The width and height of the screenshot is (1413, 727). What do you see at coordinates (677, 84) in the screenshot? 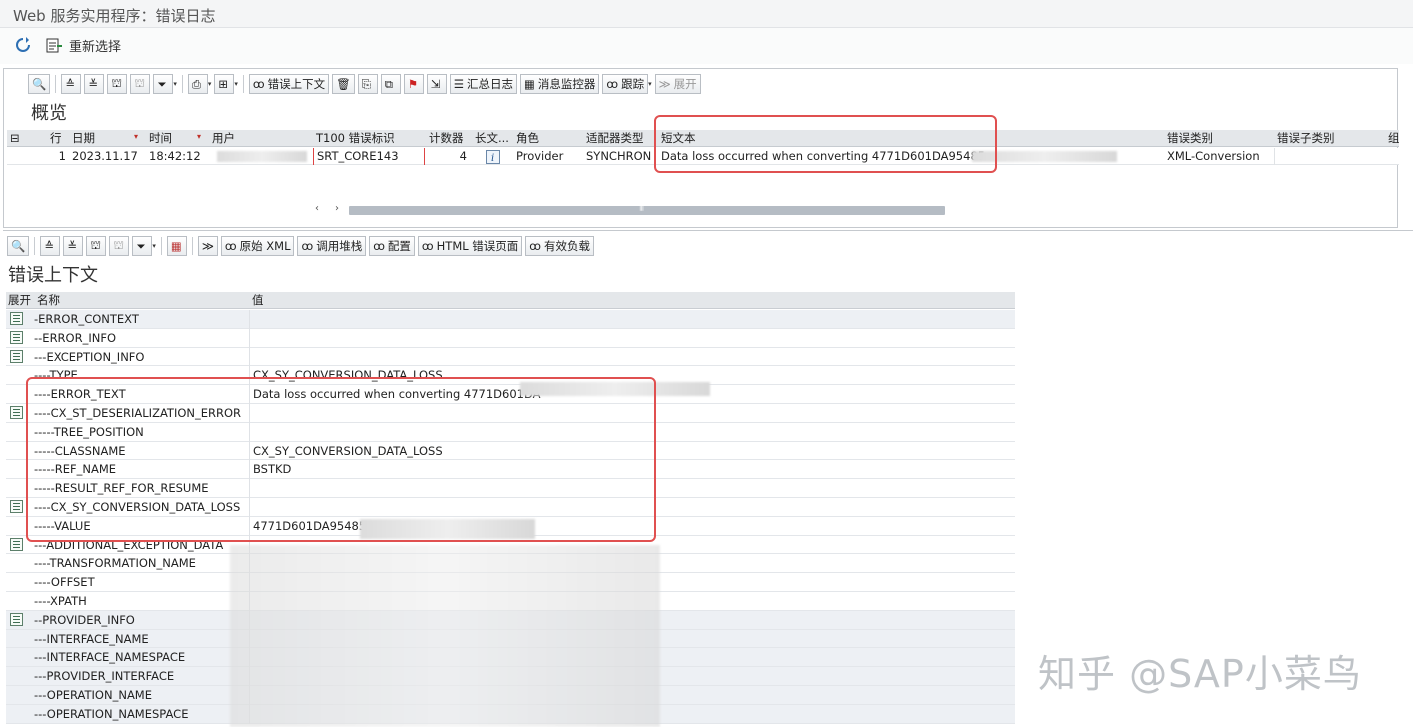
I see `expand-button: ≫ 展开` at bounding box center [677, 84].